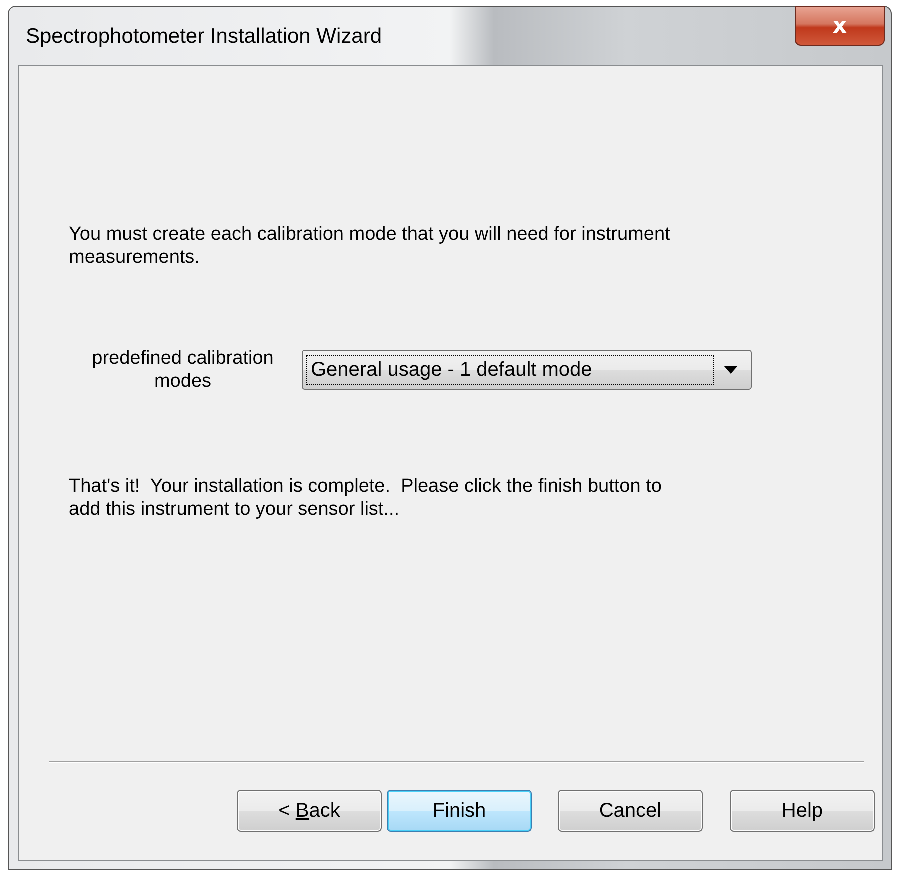 The image size is (901, 874). What do you see at coordinates (309, 811) in the screenshot?
I see `dialog-button: < Back` at bounding box center [309, 811].